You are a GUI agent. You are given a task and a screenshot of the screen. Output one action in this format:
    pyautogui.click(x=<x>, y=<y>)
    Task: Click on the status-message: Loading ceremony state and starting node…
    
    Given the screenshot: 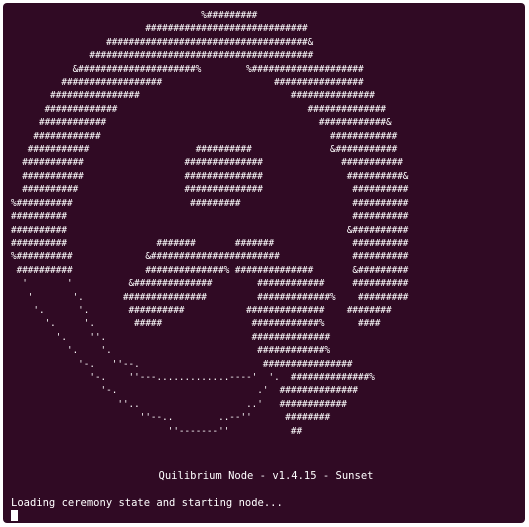 What is the action you would take?
    pyautogui.click(x=147, y=503)
    